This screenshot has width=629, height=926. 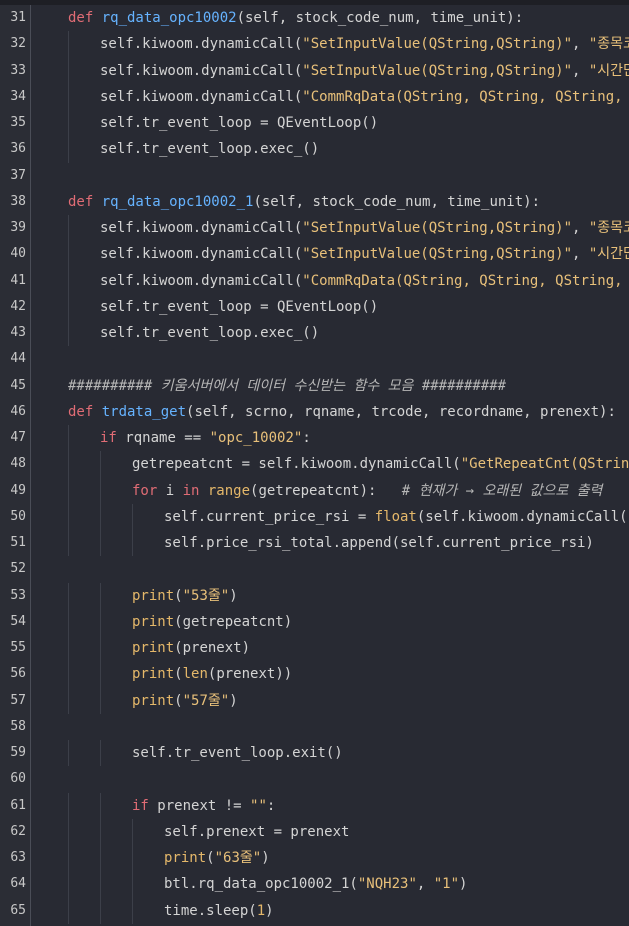 What do you see at coordinates (256, 832) in the screenshot?
I see `code-text: self.prenext = prenext` at bounding box center [256, 832].